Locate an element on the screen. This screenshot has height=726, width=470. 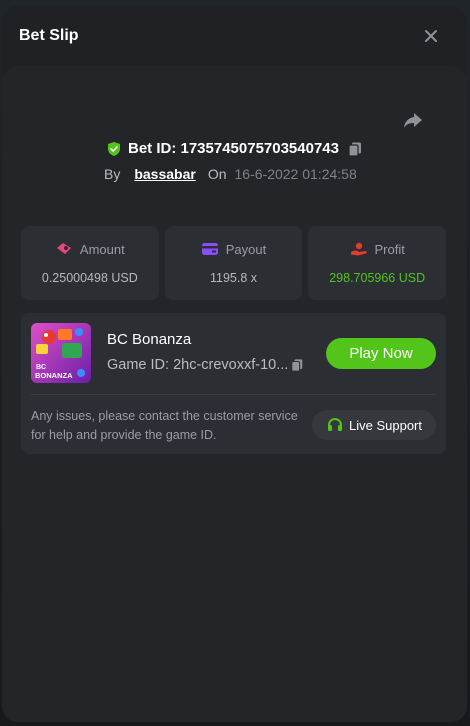
close-icon is located at coordinates (431, 36).